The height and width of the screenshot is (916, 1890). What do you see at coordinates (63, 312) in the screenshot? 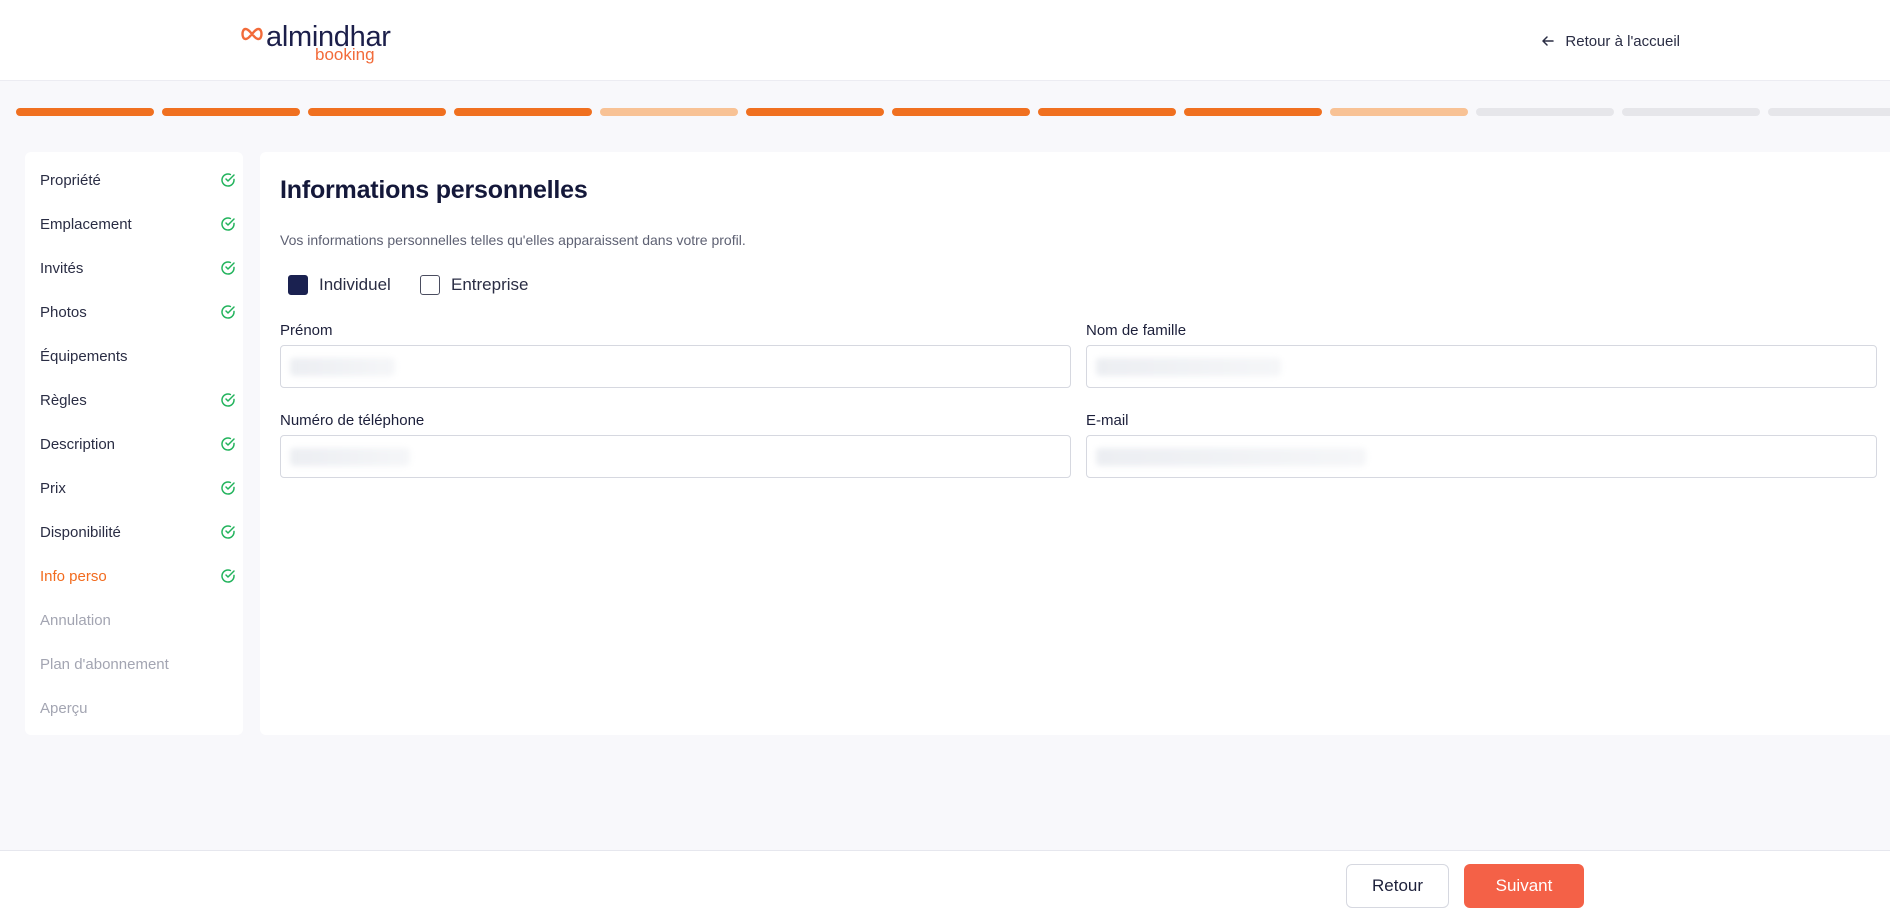
I see `sidebar-item-label: Photos` at bounding box center [63, 312].